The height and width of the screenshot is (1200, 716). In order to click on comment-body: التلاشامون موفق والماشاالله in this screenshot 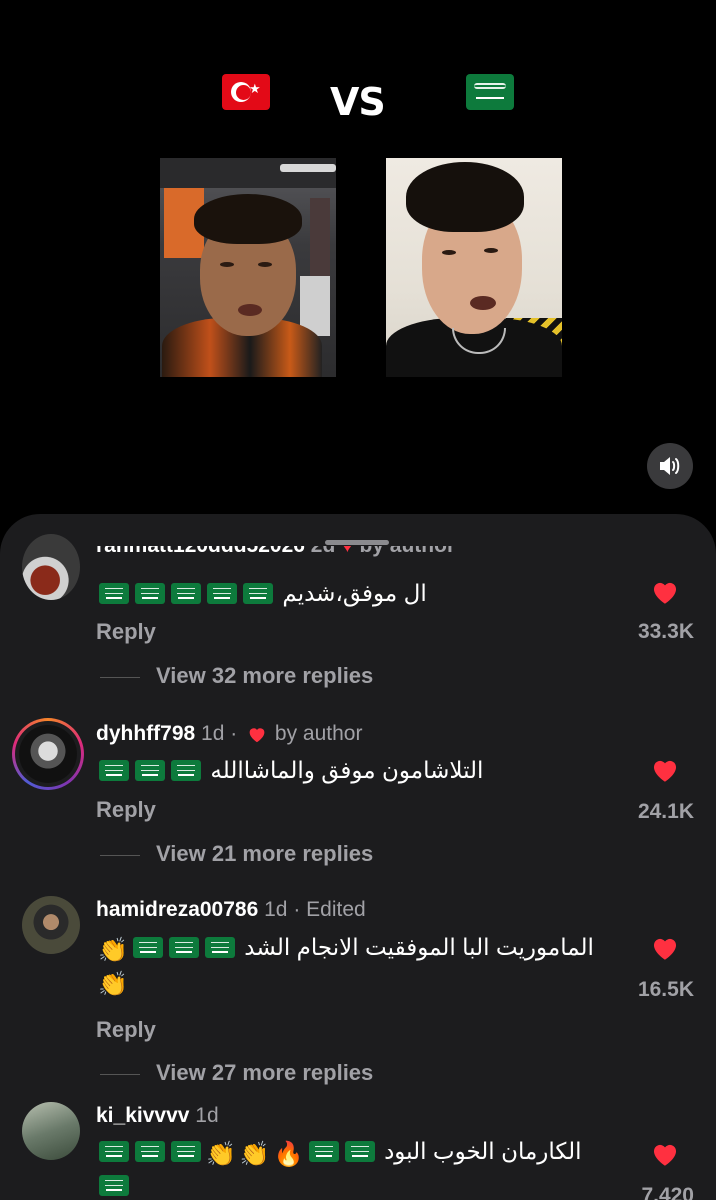, I will do `click(347, 770)`.